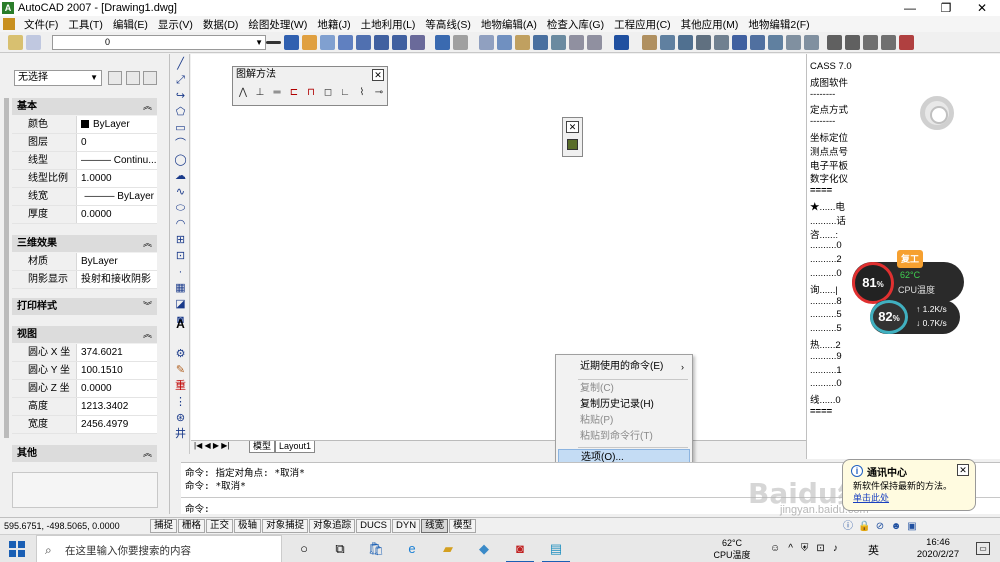  I want to click on cass-taskbar-icon: ▤, so click(556, 550).